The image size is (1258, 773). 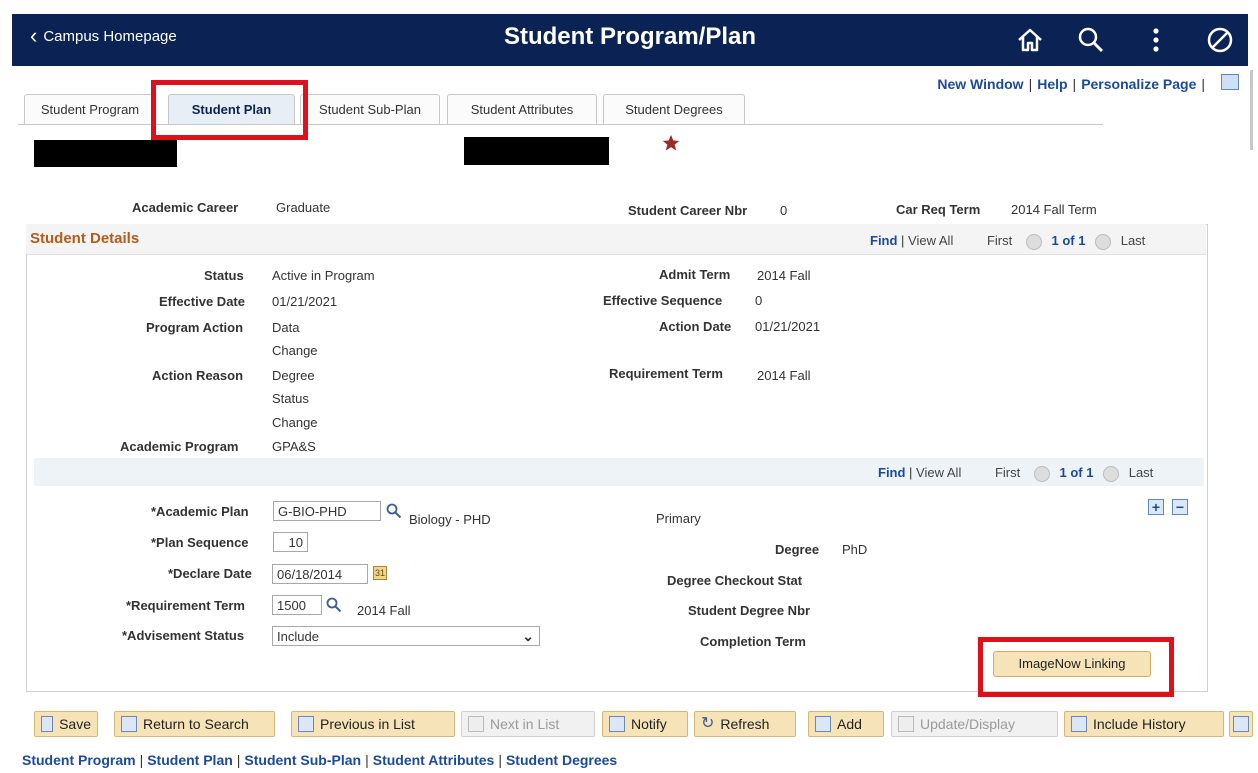 What do you see at coordinates (1111, 473) in the screenshot?
I see `plan-next-icon` at bounding box center [1111, 473].